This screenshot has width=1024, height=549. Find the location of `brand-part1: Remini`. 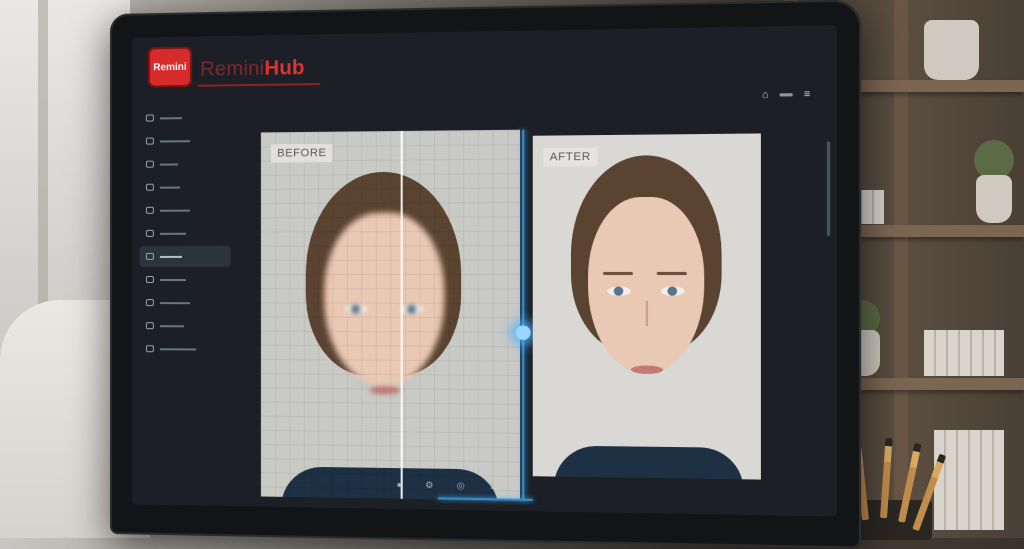

brand-part1: Remini is located at coordinates (232, 69).